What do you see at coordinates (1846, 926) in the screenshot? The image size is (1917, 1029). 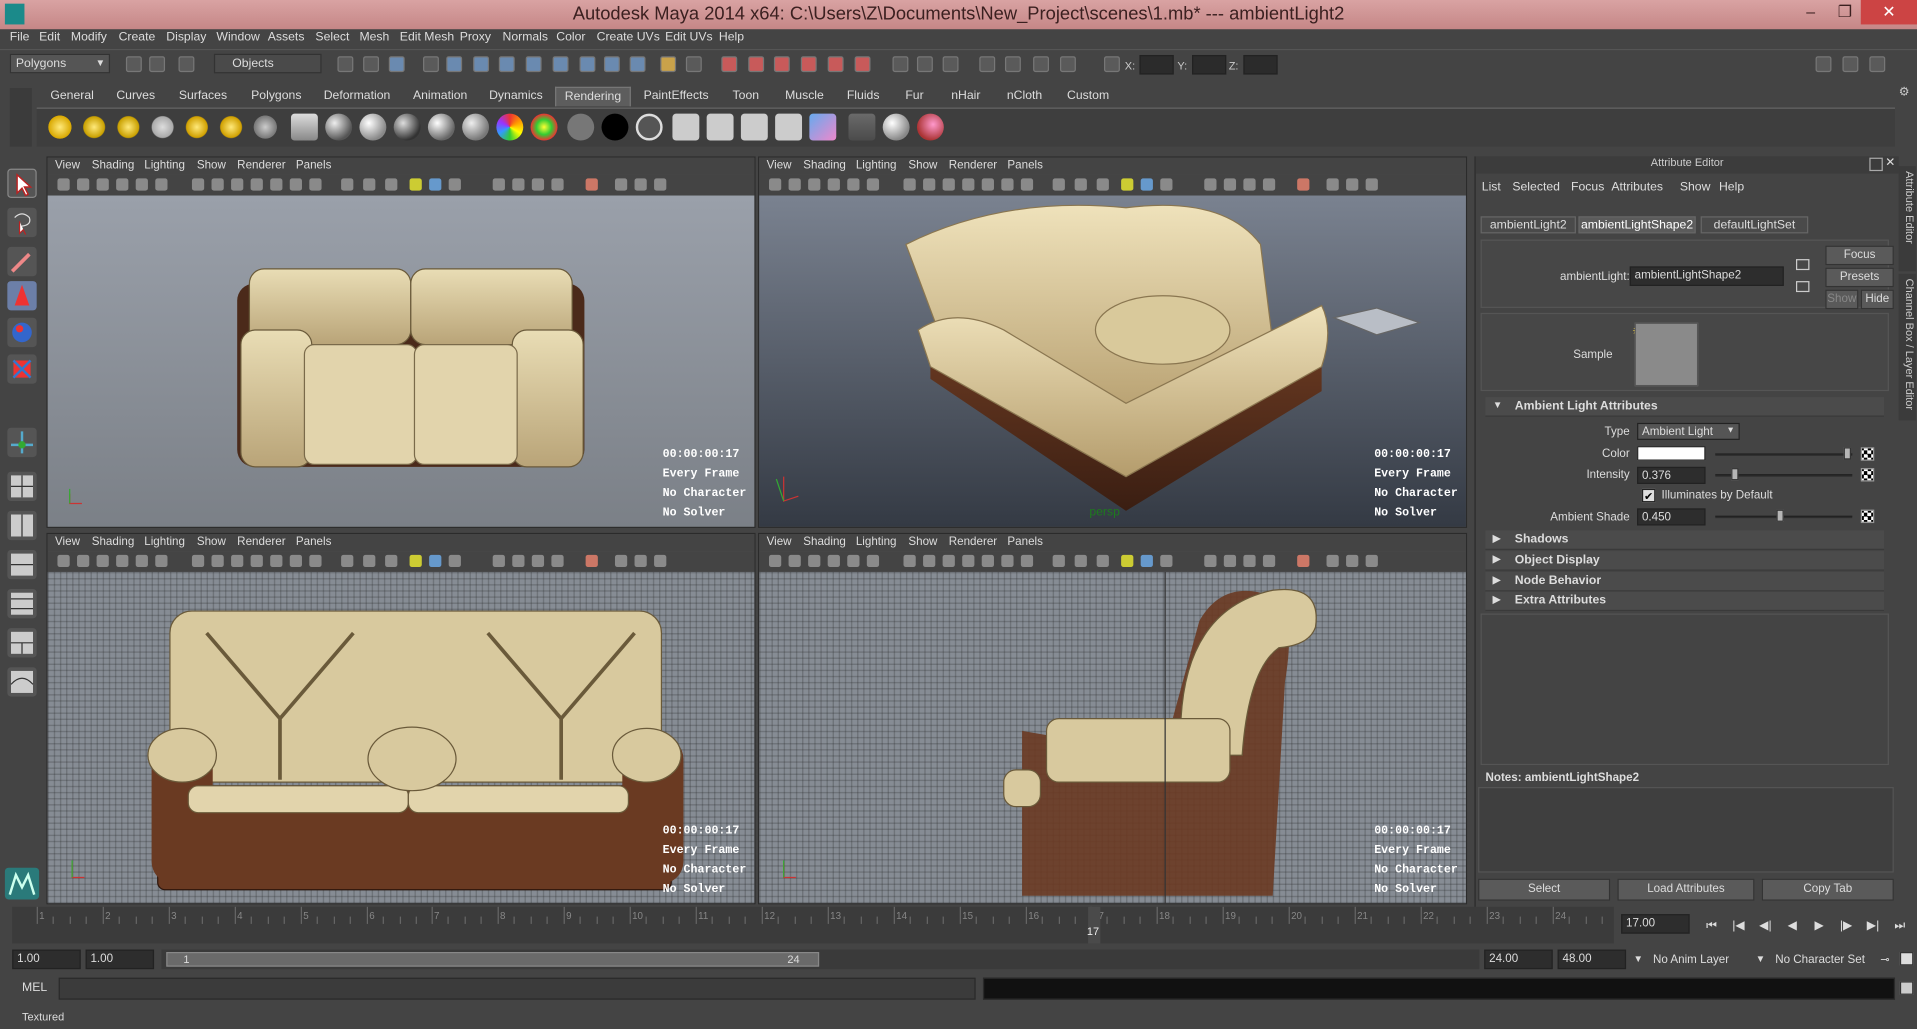 I see `step-forward-frame-icon: |▶` at bounding box center [1846, 926].